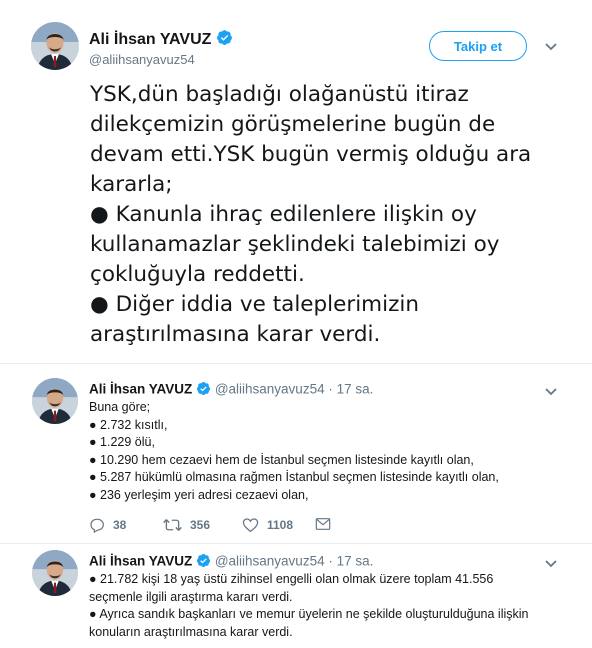 Image resolution: width=592 pixels, height=648 pixels. What do you see at coordinates (120, 407) in the screenshot?
I see `reply-text-line: Buna göre;` at bounding box center [120, 407].